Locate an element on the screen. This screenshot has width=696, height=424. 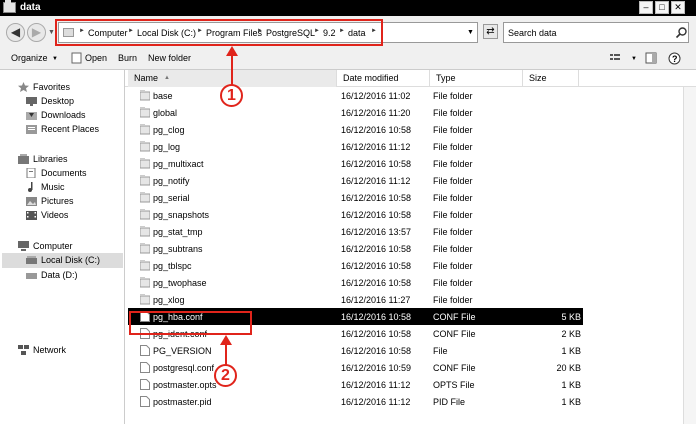
column-type: Type is located at coordinates (476, 78).